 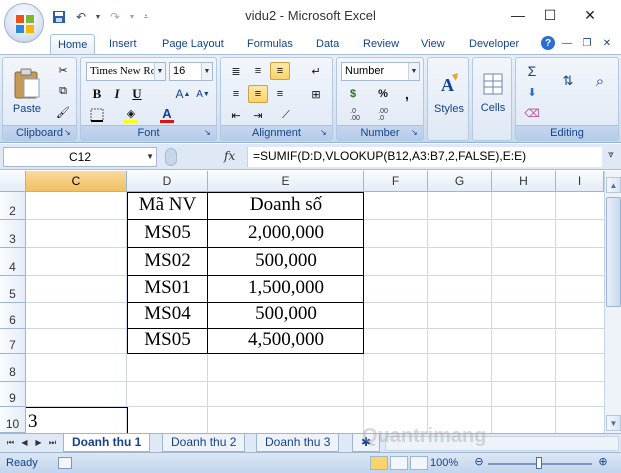 What do you see at coordinates (63, 112) in the screenshot?
I see `format-painter-icon: 🖌` at bounding box center [63, 112].